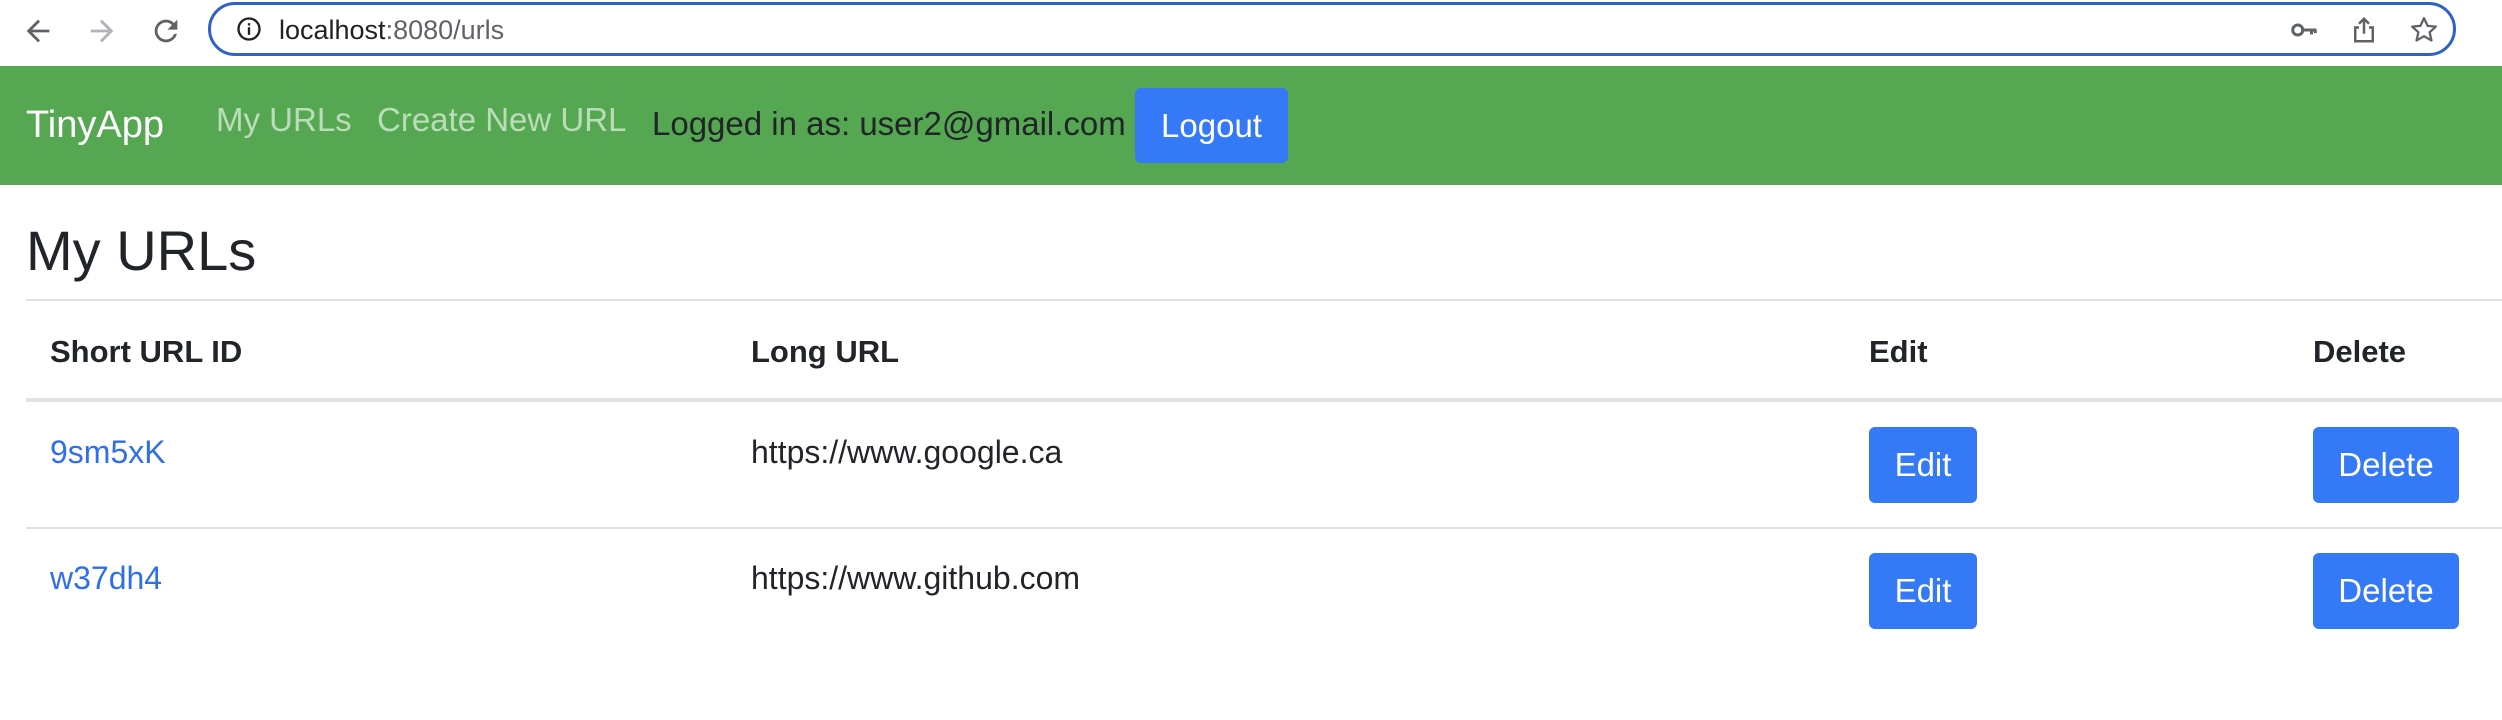 The image size is (2502, 720). What do you see at coordinates (249, 29) in the screenshot?
I see `site-info-icon` at bounding box center [249, 29].